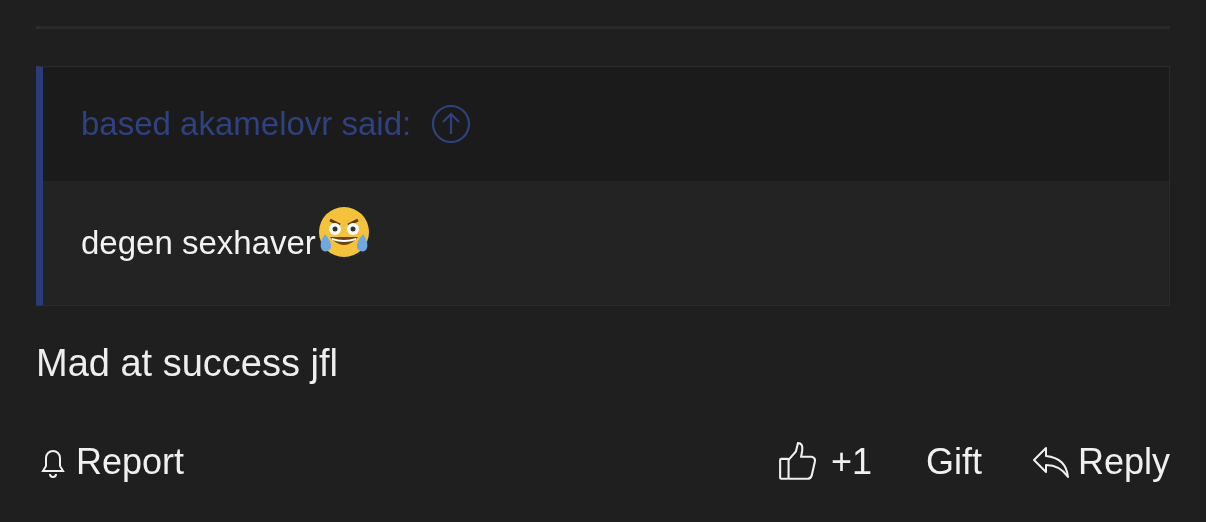  Describe the element at coordinates (797, 462) in the screenshot. I see `thumbs-up-icon` at that location.